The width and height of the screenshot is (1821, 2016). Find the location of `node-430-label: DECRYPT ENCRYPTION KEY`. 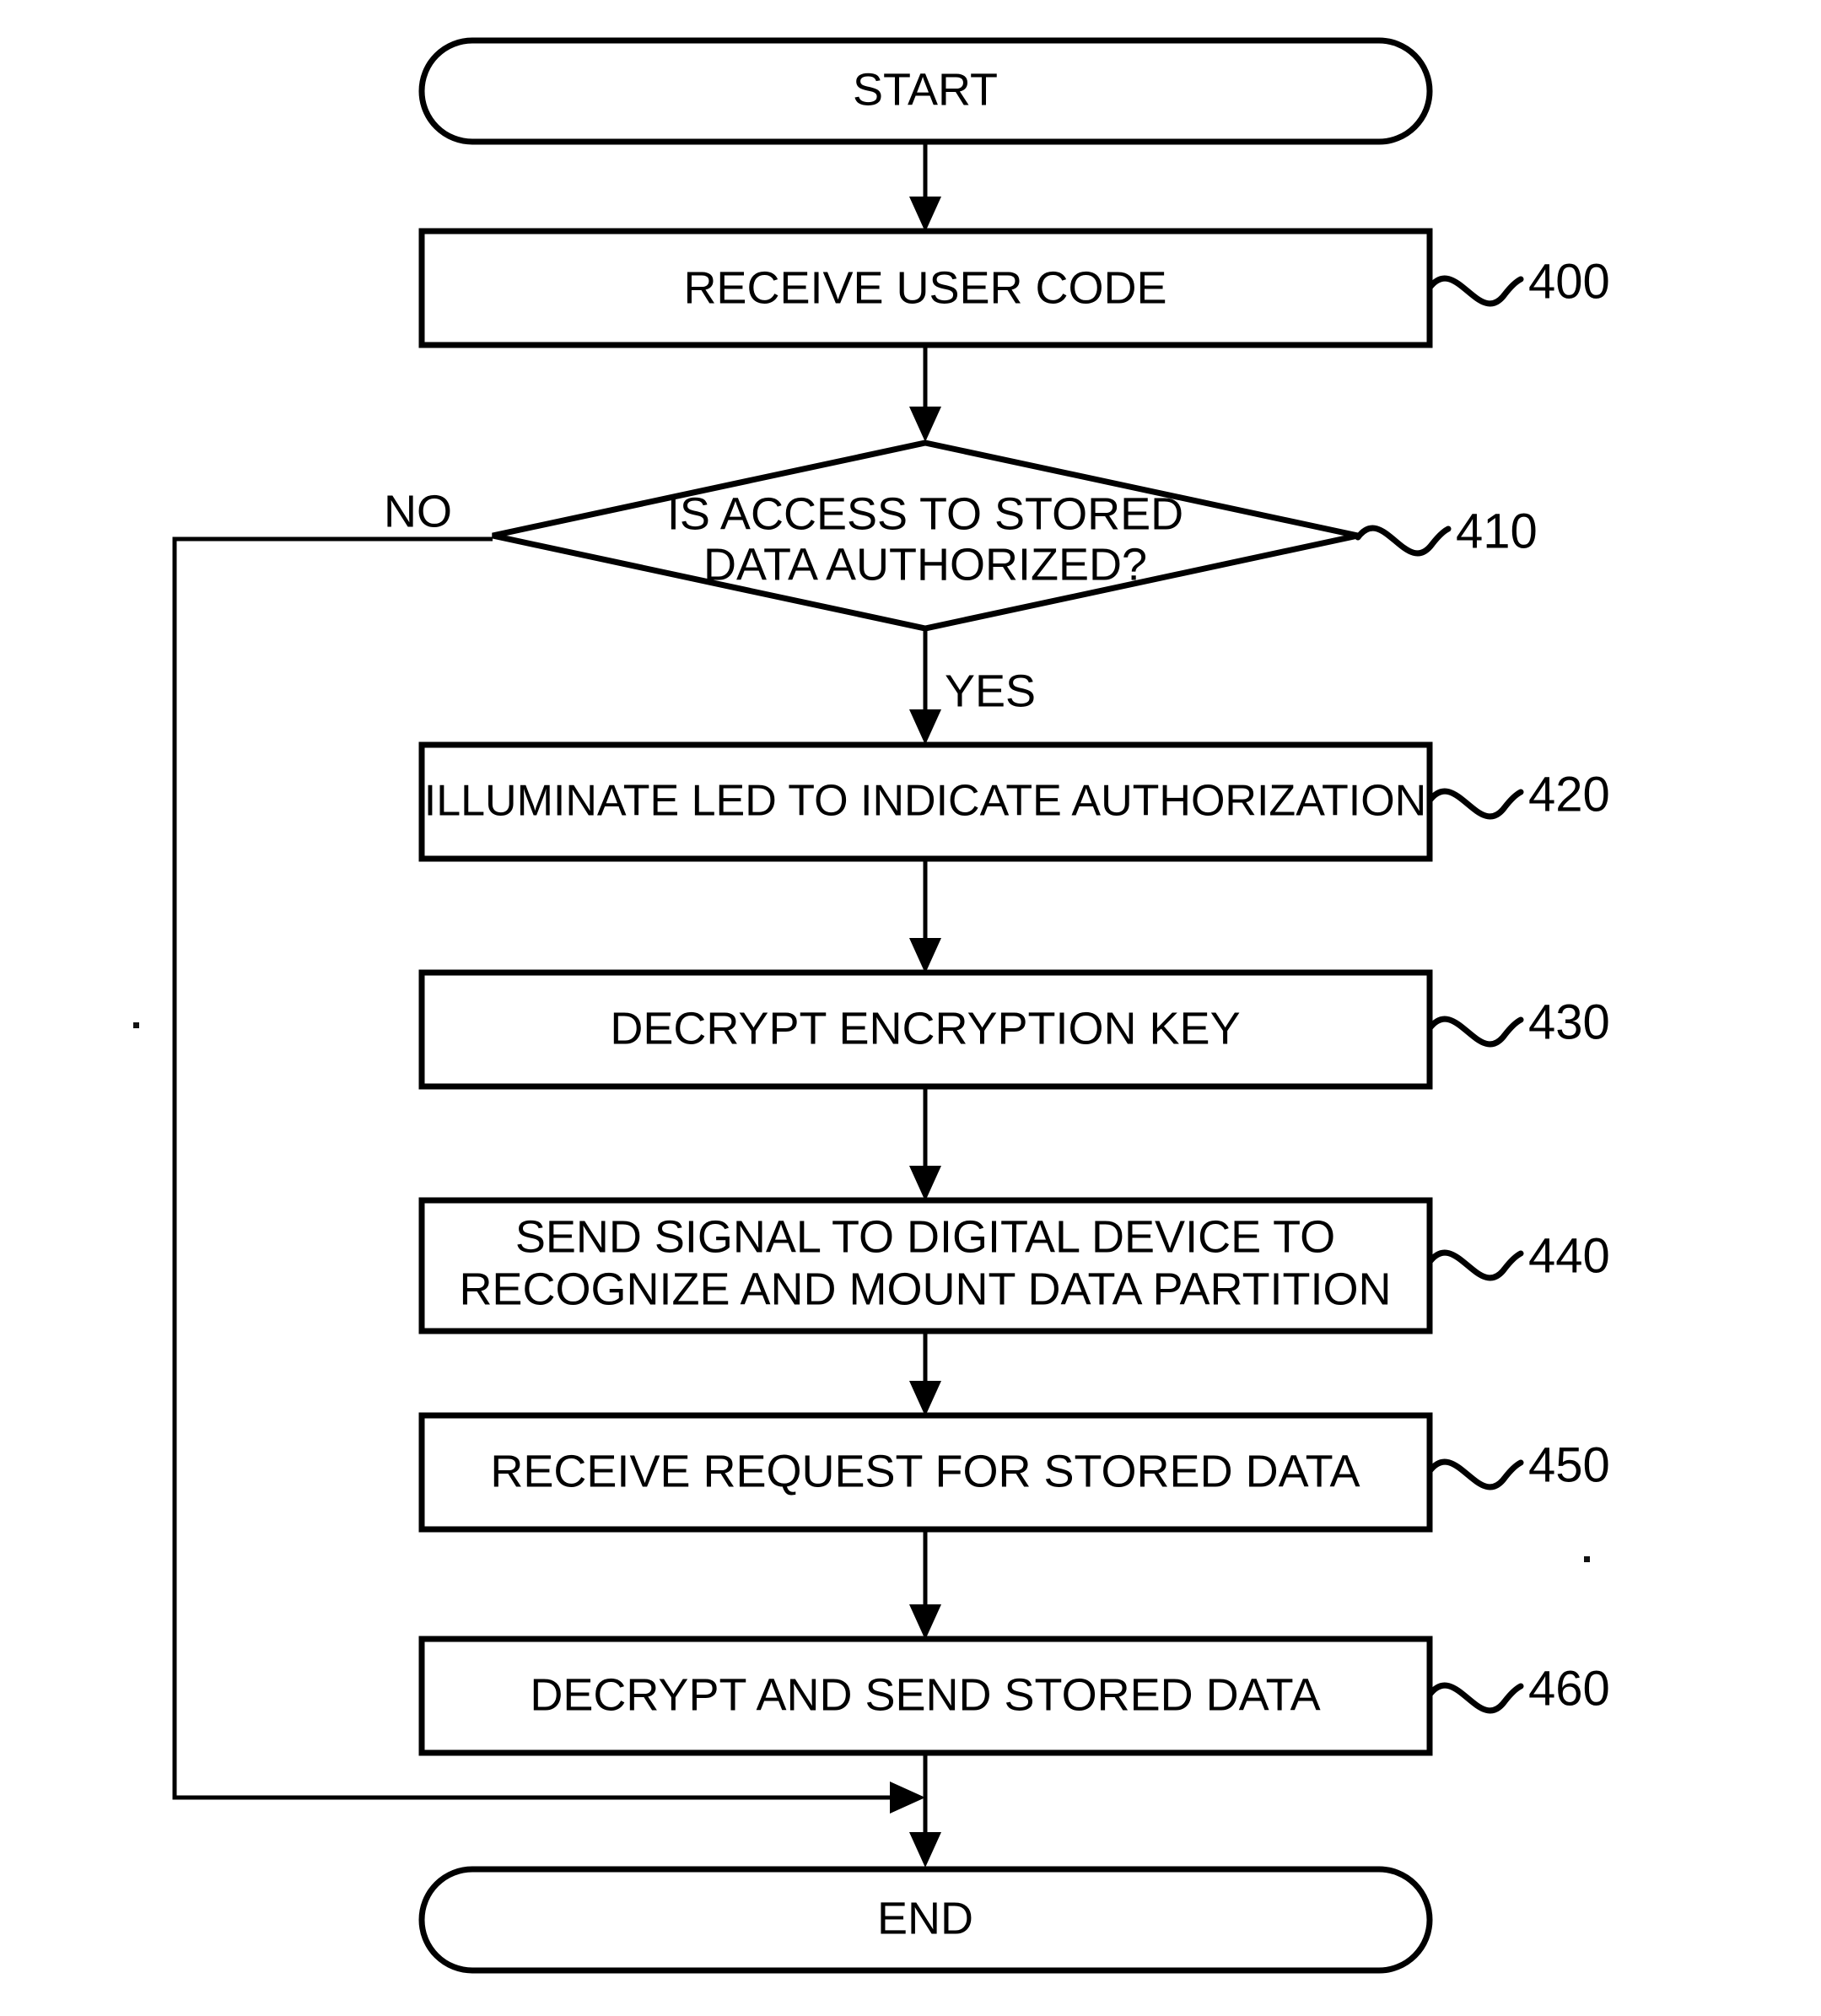

node-430-label: DECRYPT ENCRYPTION KEY is located at coordinates (925, 1028).